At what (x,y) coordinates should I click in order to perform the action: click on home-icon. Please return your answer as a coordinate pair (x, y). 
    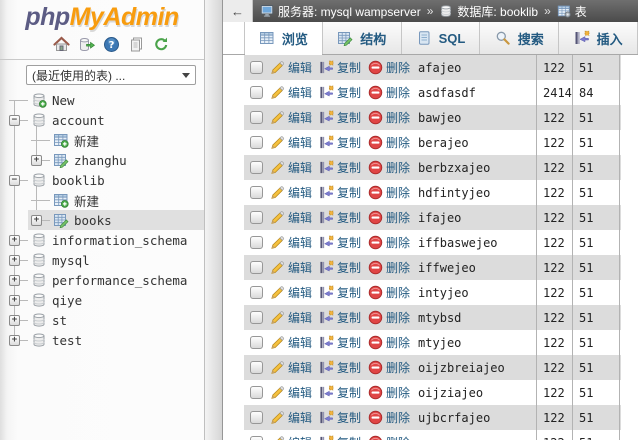
    Looking at the image, I should click on (61, 44).